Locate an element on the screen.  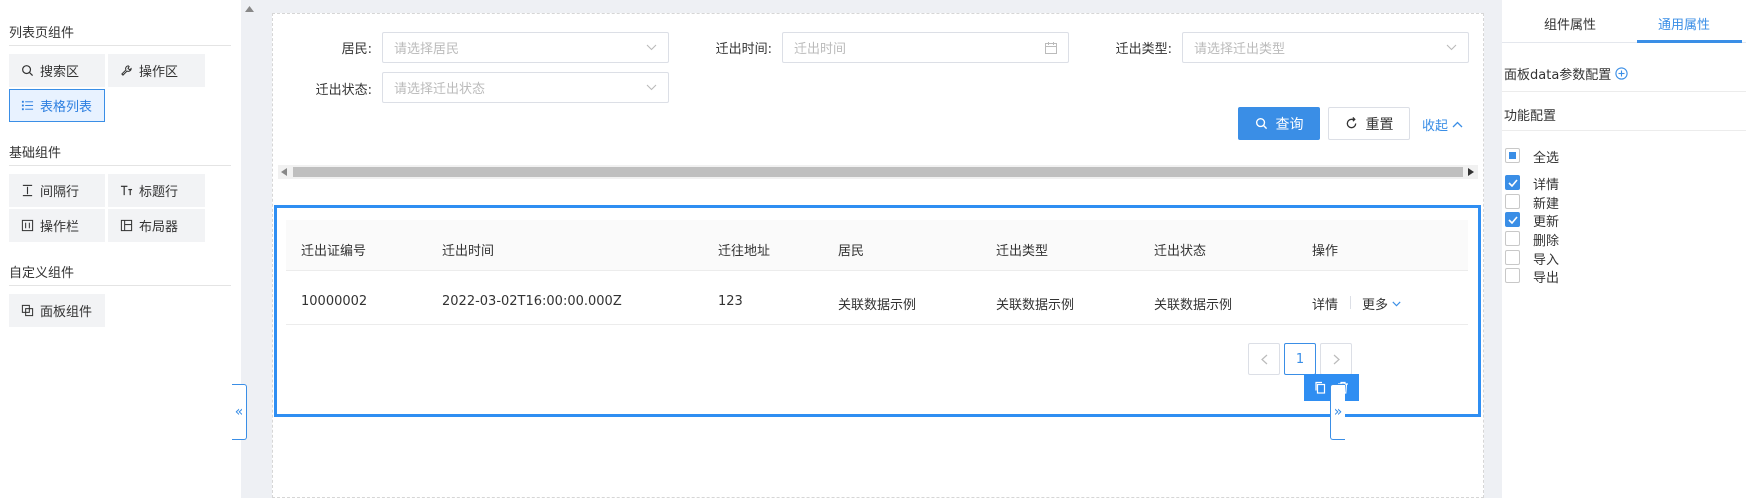
palette-item-action-bar: 操作栏 is located at coordinates (57, 225).